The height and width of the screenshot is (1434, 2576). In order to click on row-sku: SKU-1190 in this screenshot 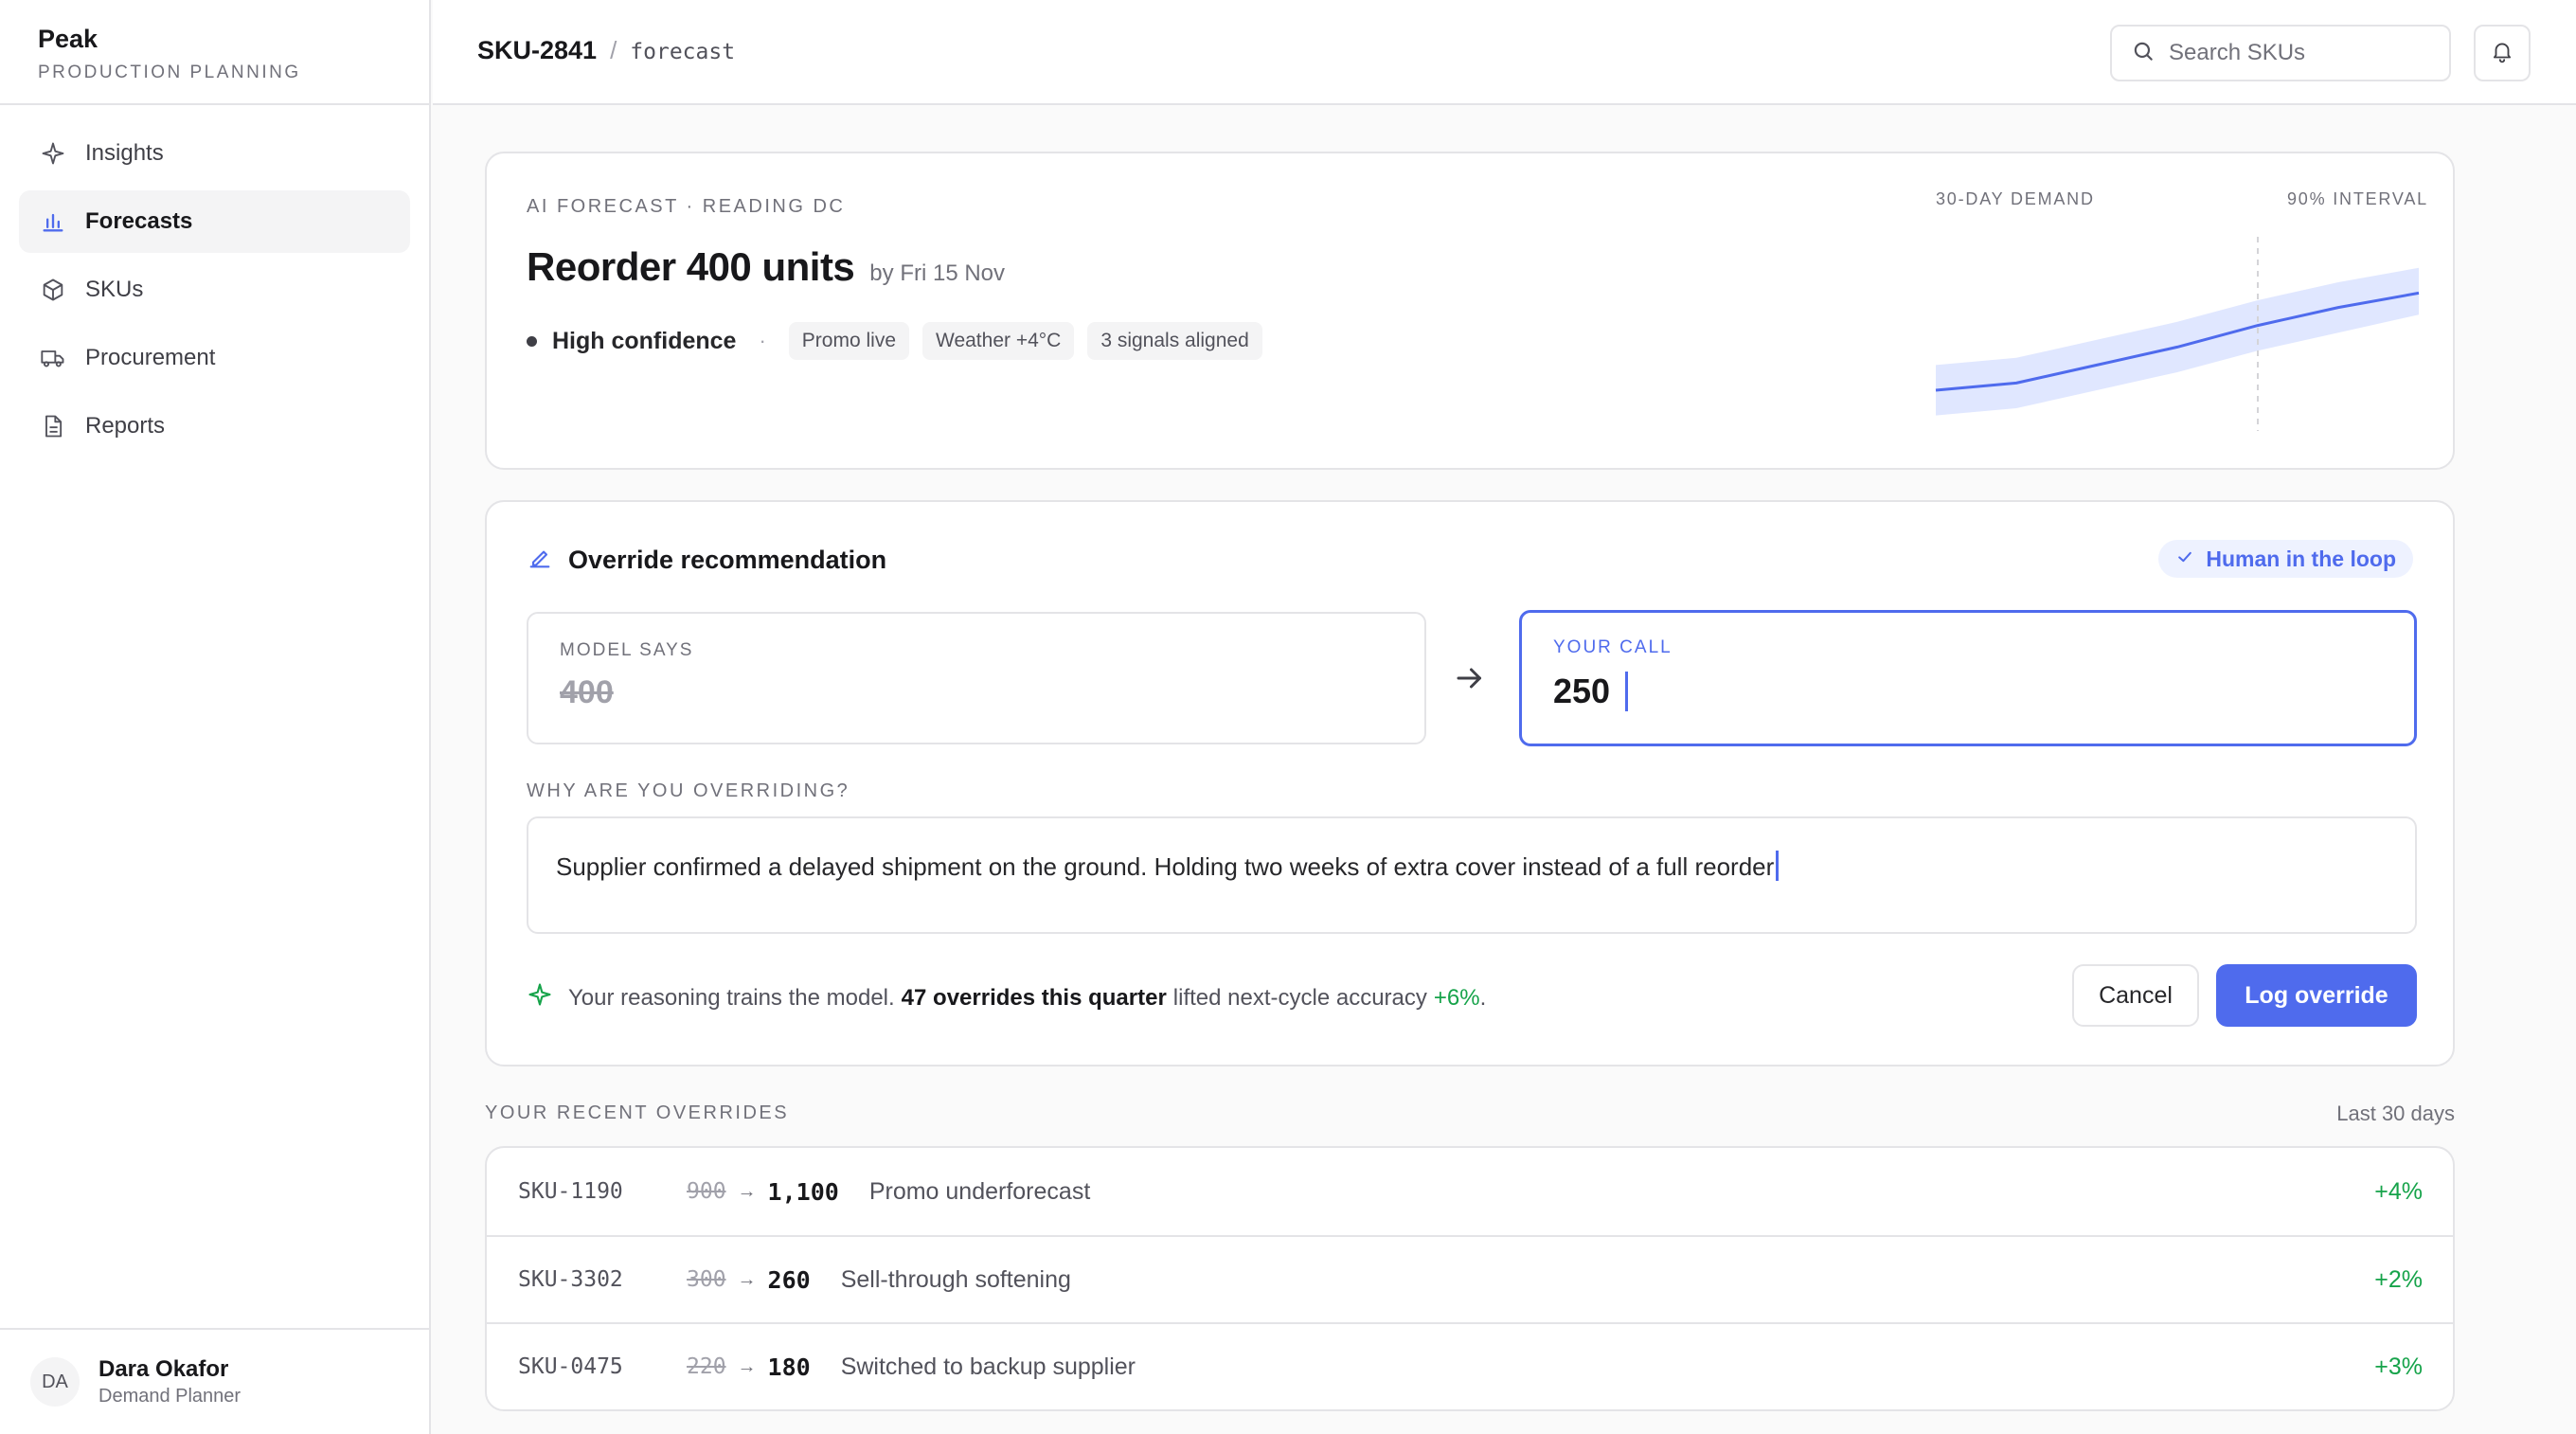, I will do `click(570, 1191)`.